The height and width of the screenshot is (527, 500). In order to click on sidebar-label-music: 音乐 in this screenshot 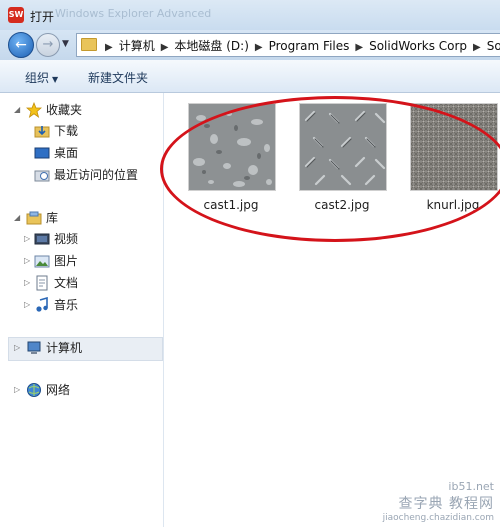, I will do `click(66, 305)`.